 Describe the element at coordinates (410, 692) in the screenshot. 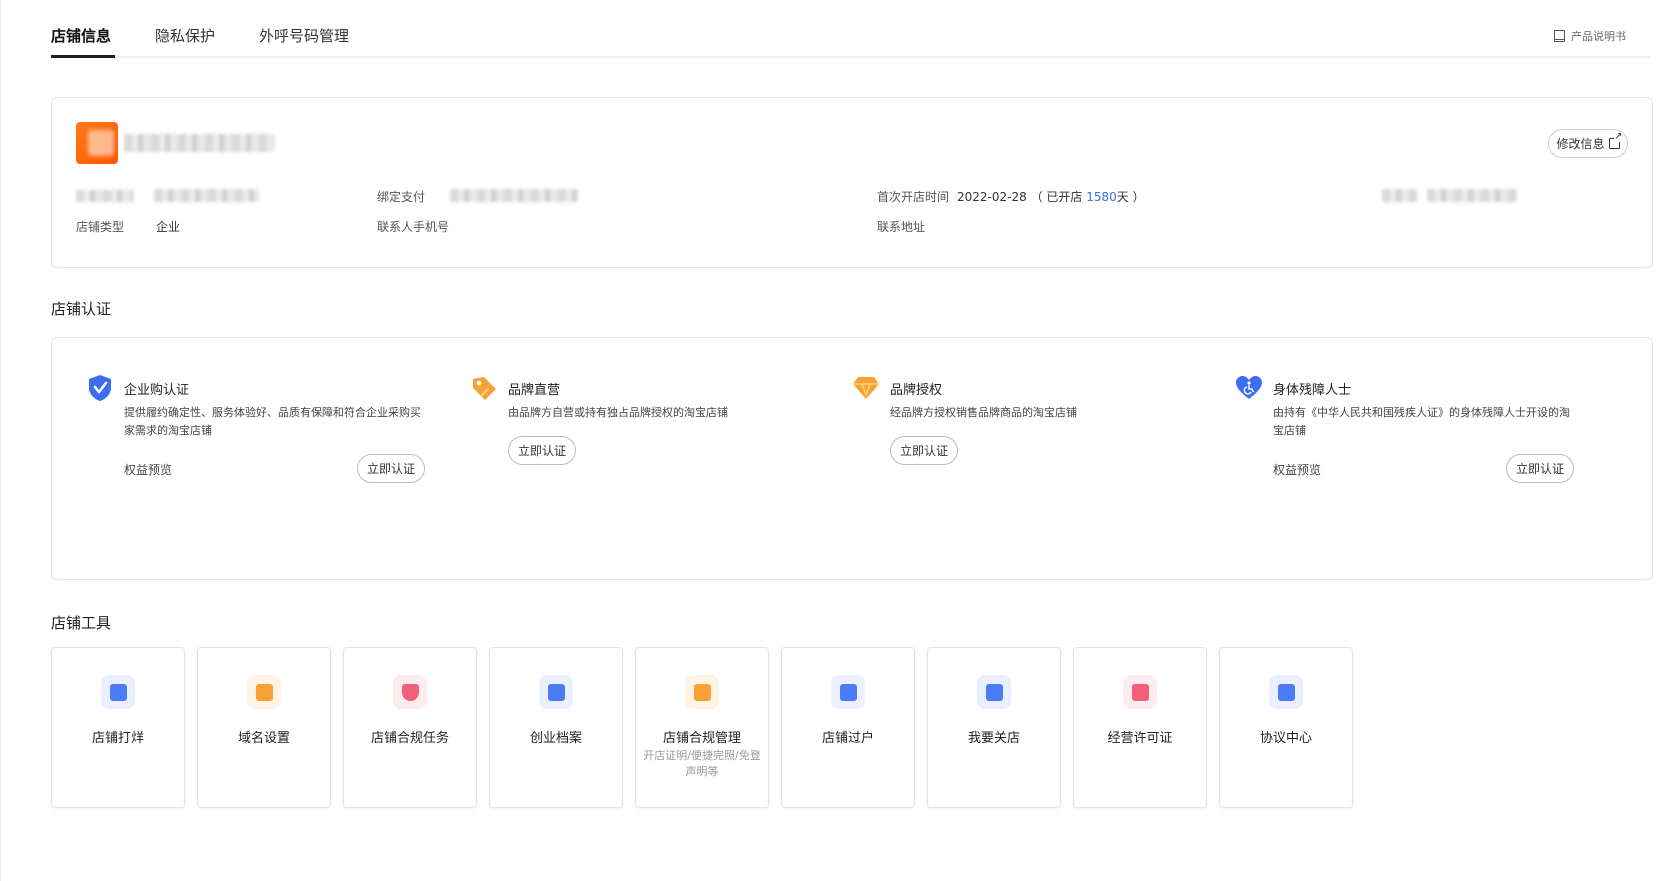

I see `shield-search-icon` at that location.